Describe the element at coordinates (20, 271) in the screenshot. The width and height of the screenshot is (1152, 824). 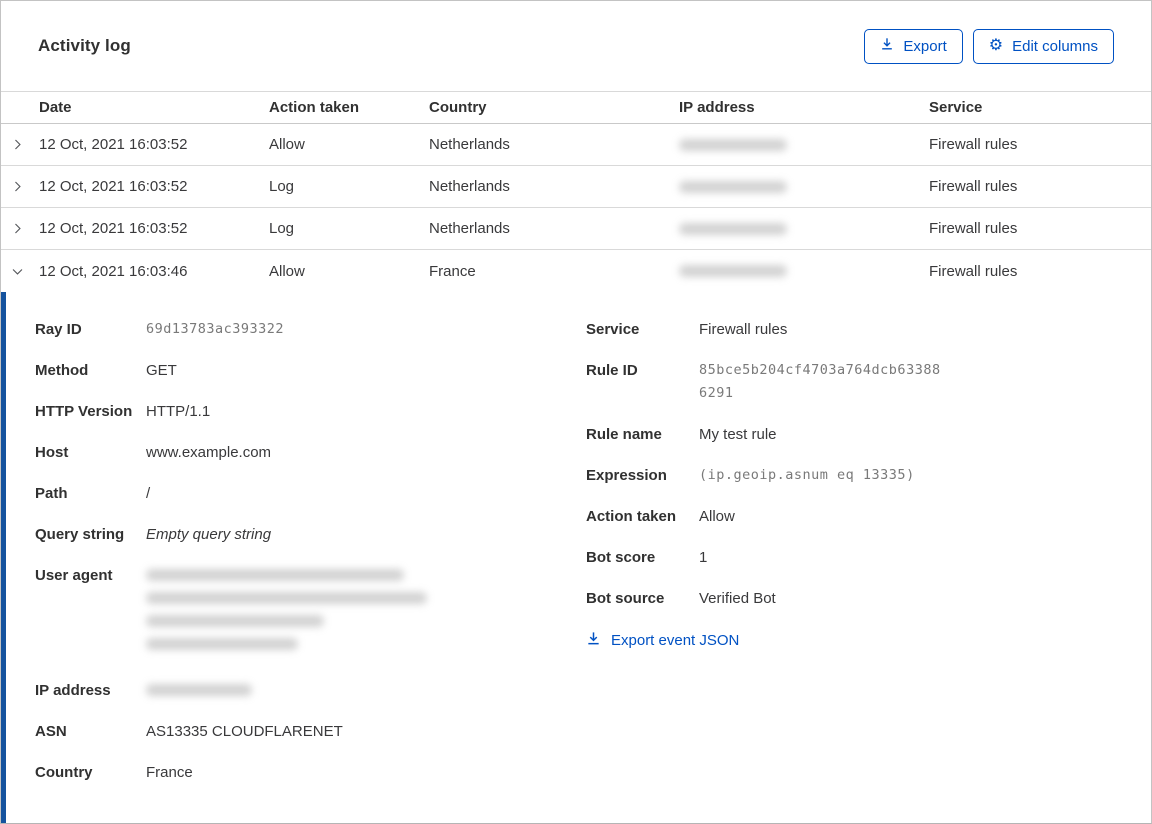
I see `chevron-down-icon` at that location.